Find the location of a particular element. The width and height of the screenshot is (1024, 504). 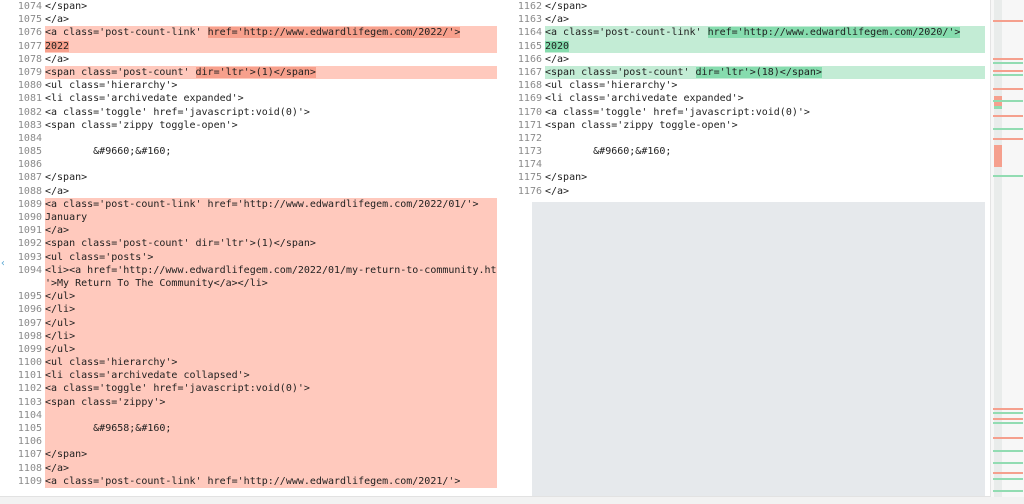

diff-line: 1088 </a> is located at coordinates (248, 191).